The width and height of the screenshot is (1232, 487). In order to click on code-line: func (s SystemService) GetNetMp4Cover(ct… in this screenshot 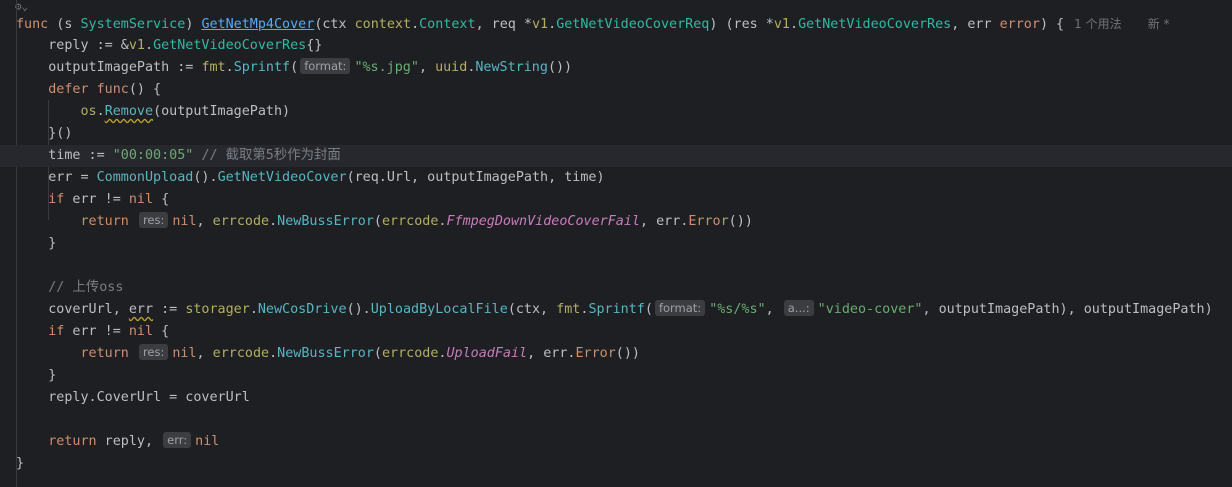, I will do `click(624, 24)`.